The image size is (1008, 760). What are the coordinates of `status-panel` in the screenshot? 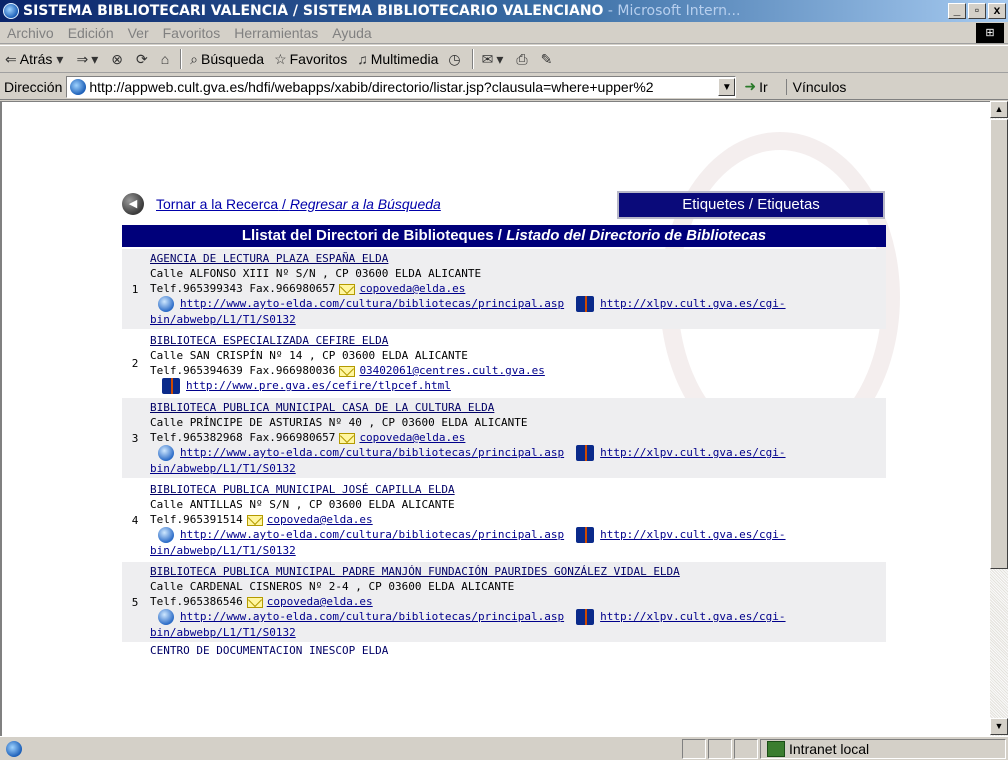 It's located at (694, 748).